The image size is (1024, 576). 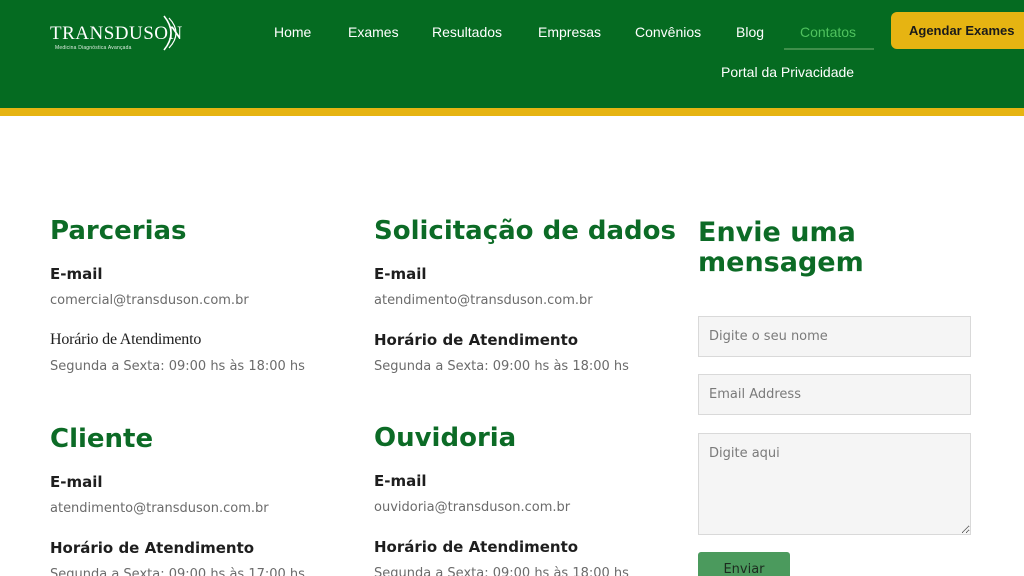 I want to click on nav-convenios: Convênios, so click(x=668, y=32).